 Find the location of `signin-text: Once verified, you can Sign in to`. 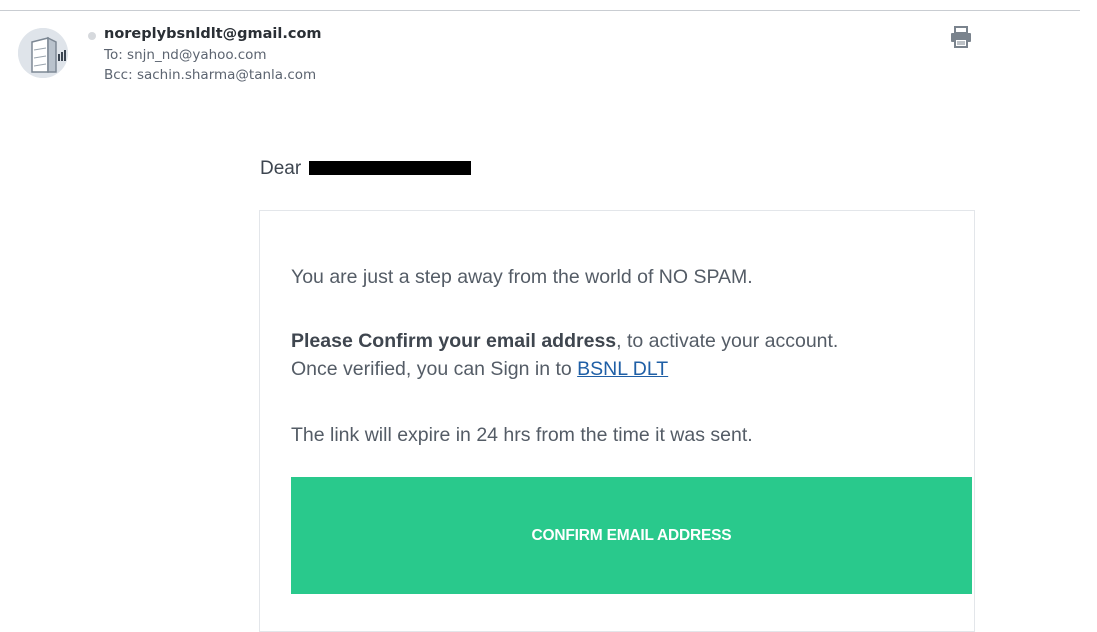

signin-text: Once verified, you can Sign in to is located at coordinates (434, 369).